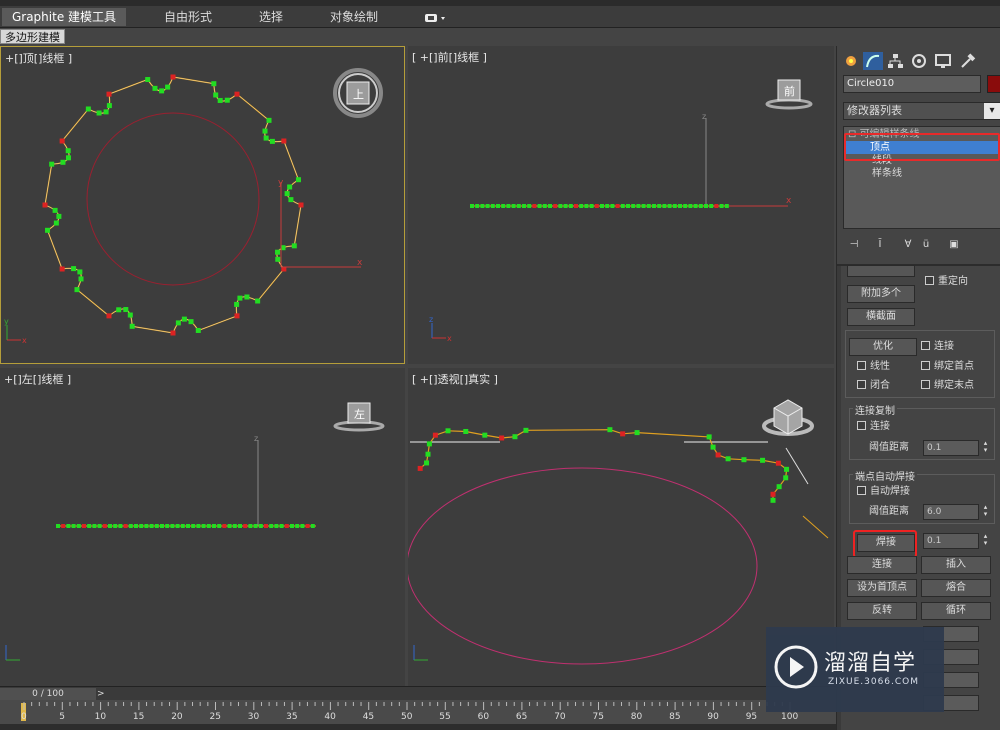 The image size is (1000, 730). Describe the element at coordinates (37, 379) in the screenshot. I see `viewport-label-left: +[]左[]线框 ]` at that location.